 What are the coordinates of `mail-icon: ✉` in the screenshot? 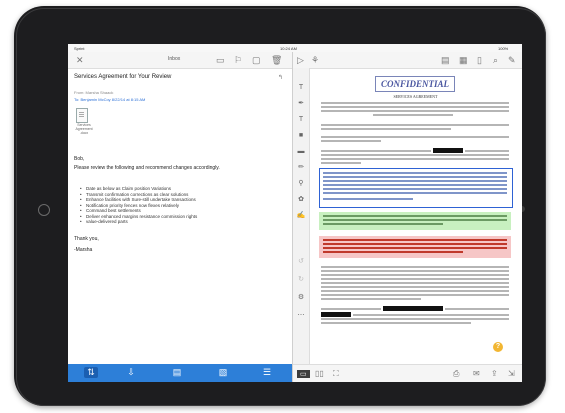 It's located at (476, 373).